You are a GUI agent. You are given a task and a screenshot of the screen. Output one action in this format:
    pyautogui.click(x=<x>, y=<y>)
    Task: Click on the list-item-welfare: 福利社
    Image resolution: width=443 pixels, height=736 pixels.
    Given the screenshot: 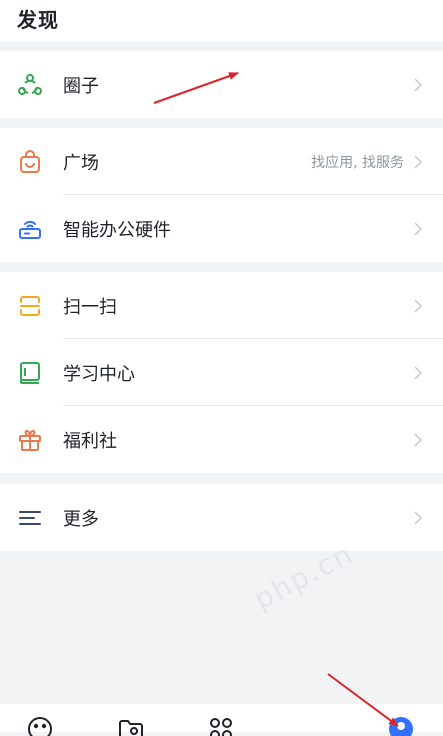 What is the action you would take?
    pyautogui.click(x=221, y=439)
    